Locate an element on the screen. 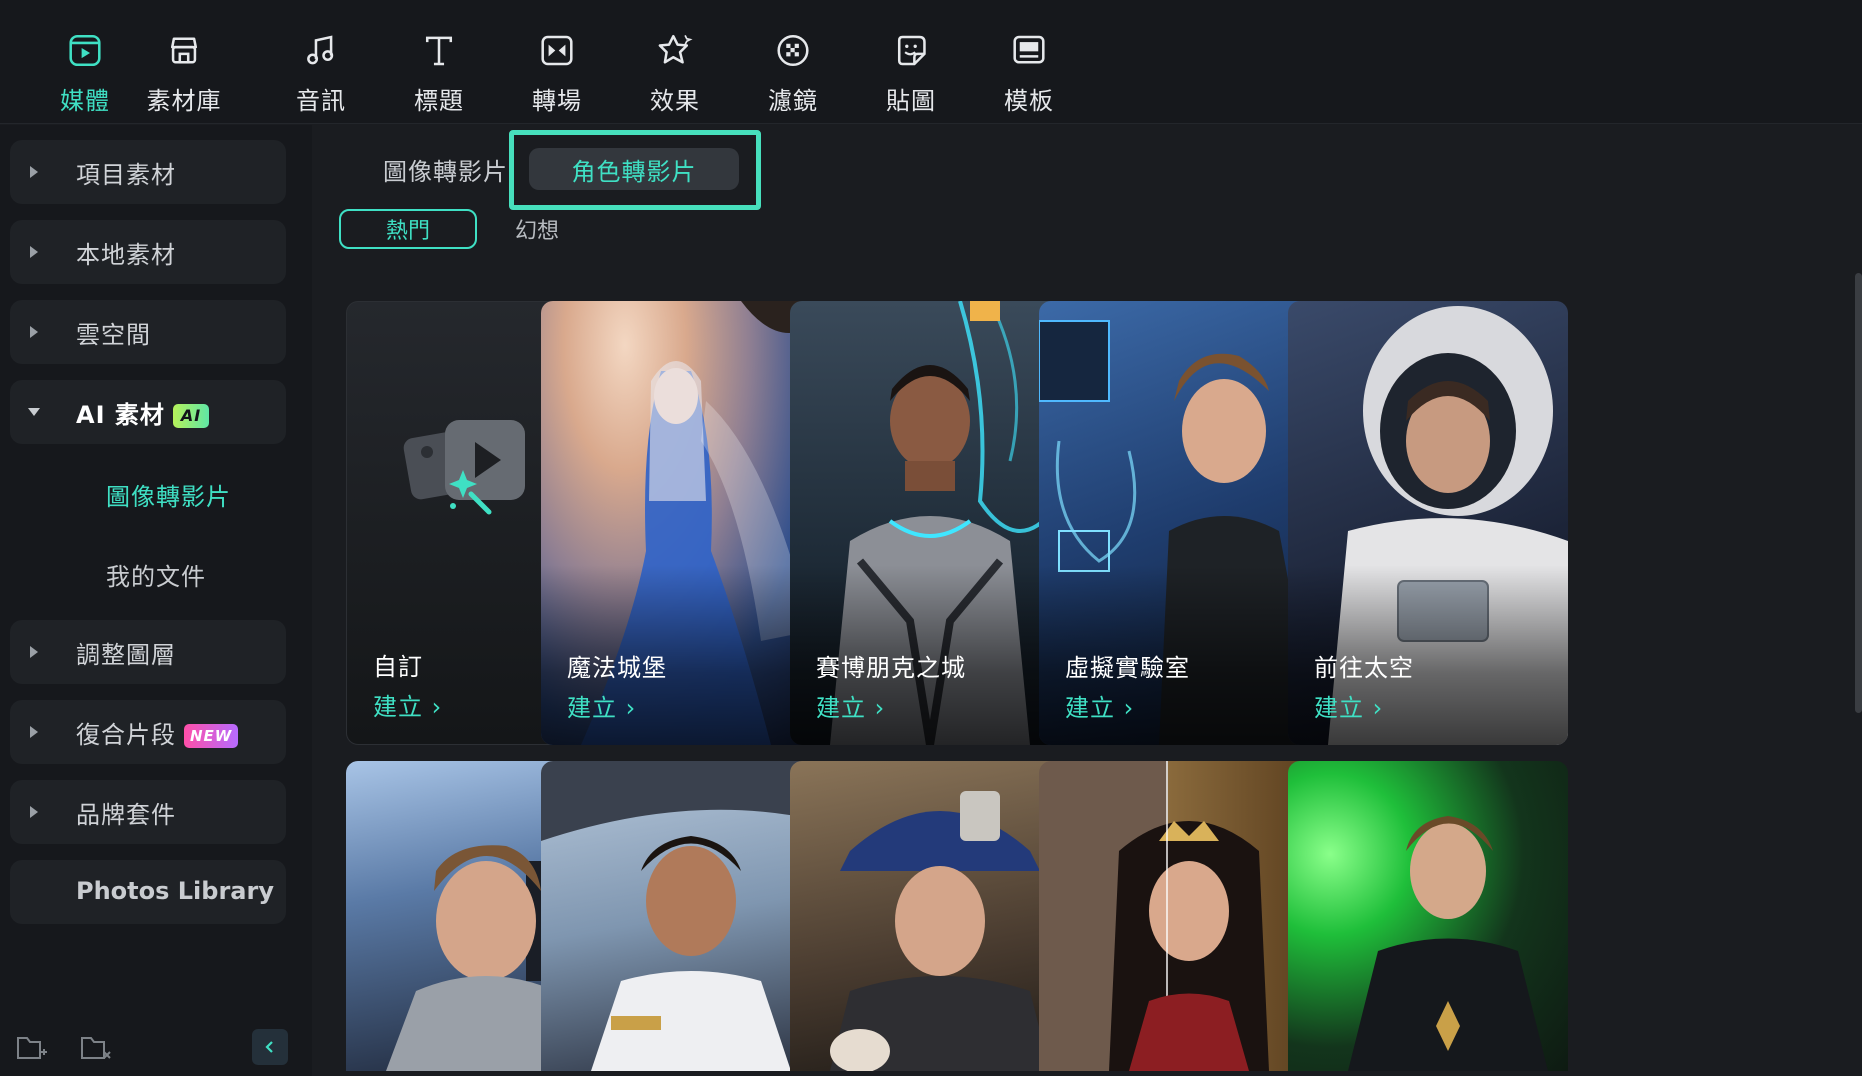 The height and width of the screenshot is (1076, 1862). pilot-thumbnail is located at coordinates (681, 916).